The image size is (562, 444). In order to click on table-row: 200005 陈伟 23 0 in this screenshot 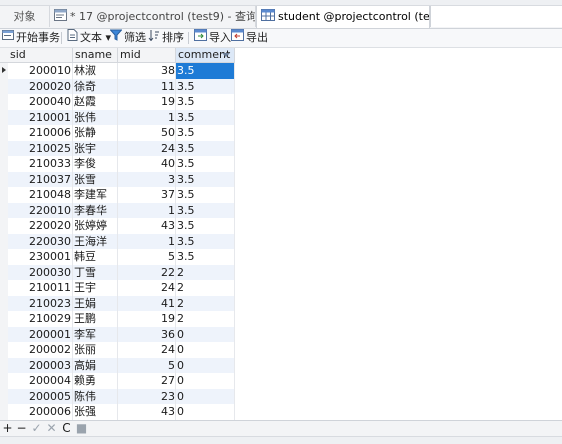, I will do `click(121, 396)`.